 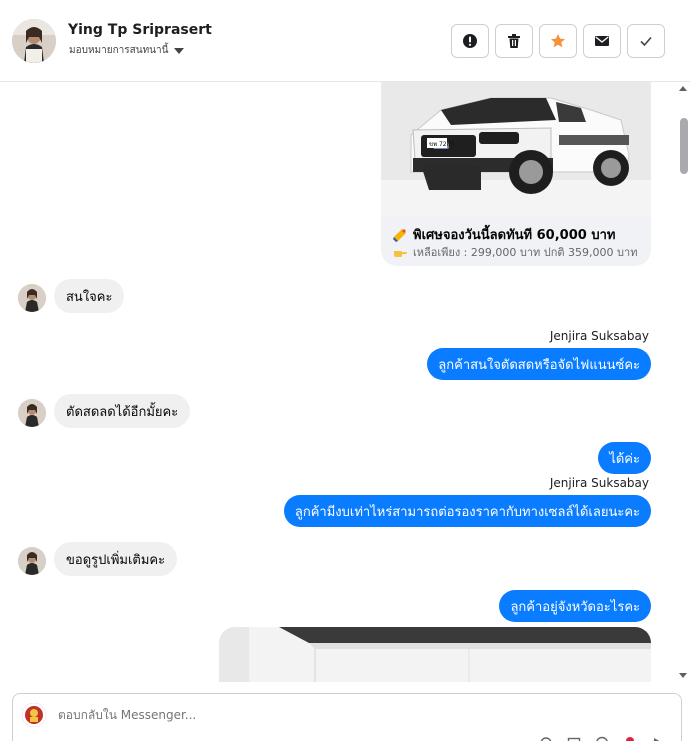 I want to click on photo-message, so click(x=435, y=654).